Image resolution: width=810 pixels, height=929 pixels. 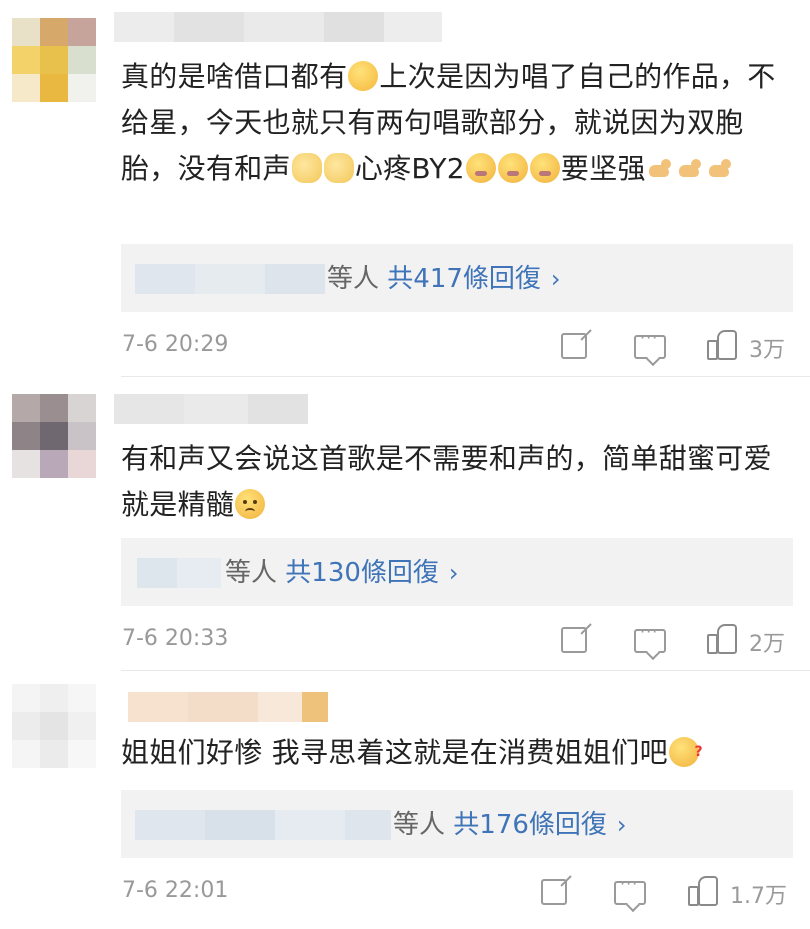 I want to click on divider, so click(x=465, y=376).